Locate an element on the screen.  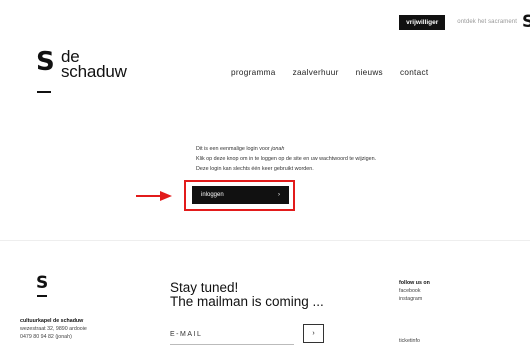
nav-item-contact: contact is located at coordinates (414, 72).